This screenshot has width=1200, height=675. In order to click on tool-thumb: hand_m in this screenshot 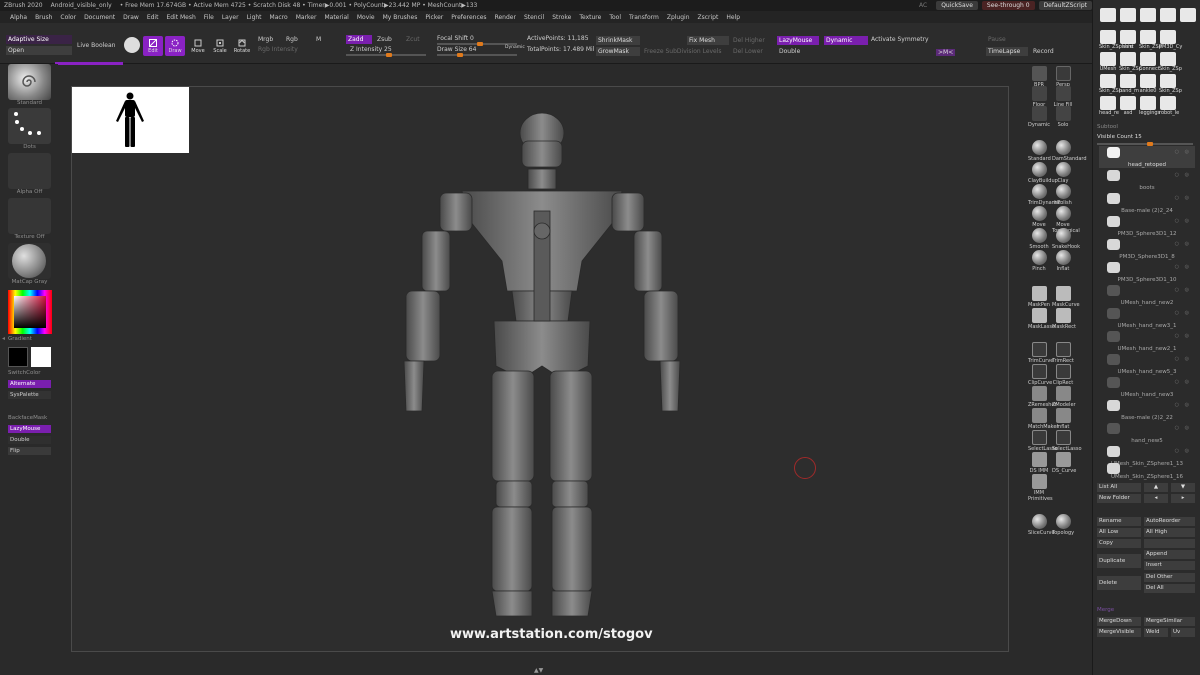, I will do `click(1129, 84)`.